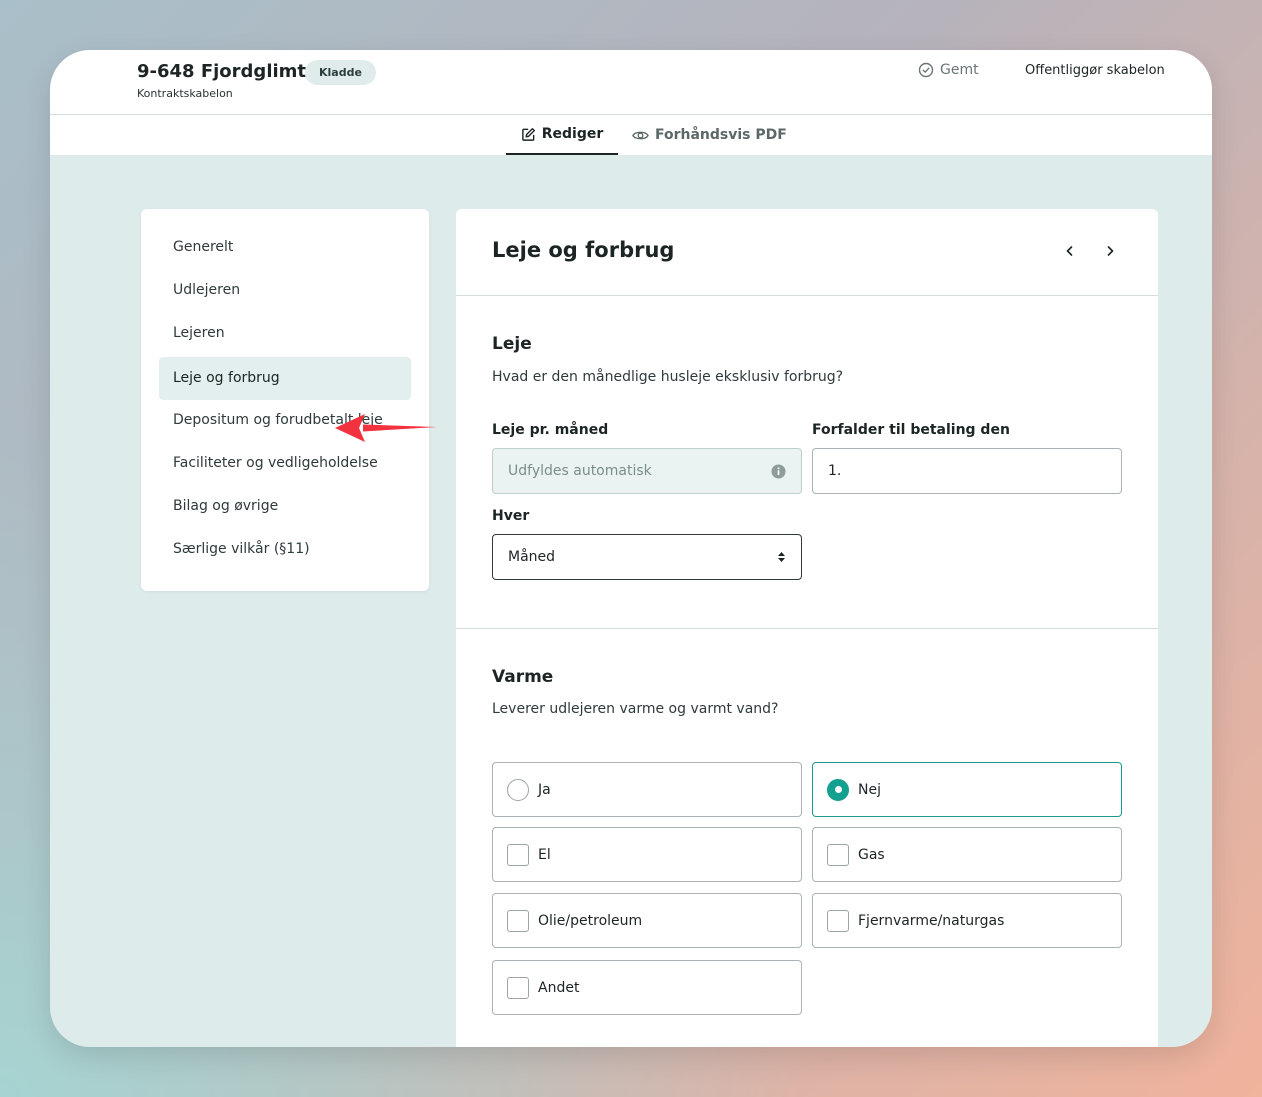 This screenshot has width=1262, height=1097. Describe the element at coordinates (512, 344) in the screenshot. I see `section-title-leje: Leje` at that location.